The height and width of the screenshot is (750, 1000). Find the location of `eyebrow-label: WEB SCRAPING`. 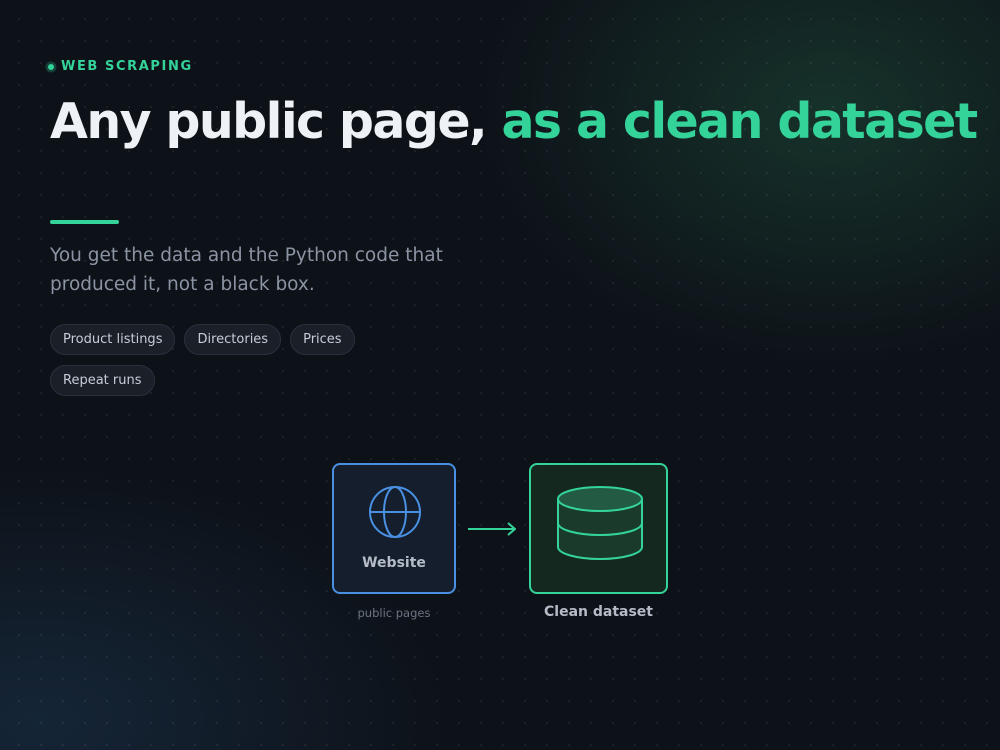

eyebrow-label: WEB SCRAPING is located at coordinates (127, 66).